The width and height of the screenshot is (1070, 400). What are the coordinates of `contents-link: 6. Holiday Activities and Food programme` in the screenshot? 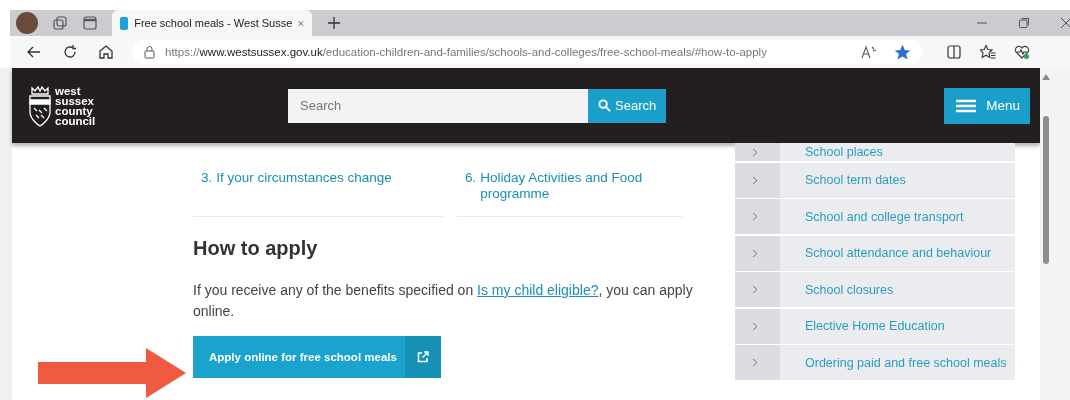 It's located at (569, 180).